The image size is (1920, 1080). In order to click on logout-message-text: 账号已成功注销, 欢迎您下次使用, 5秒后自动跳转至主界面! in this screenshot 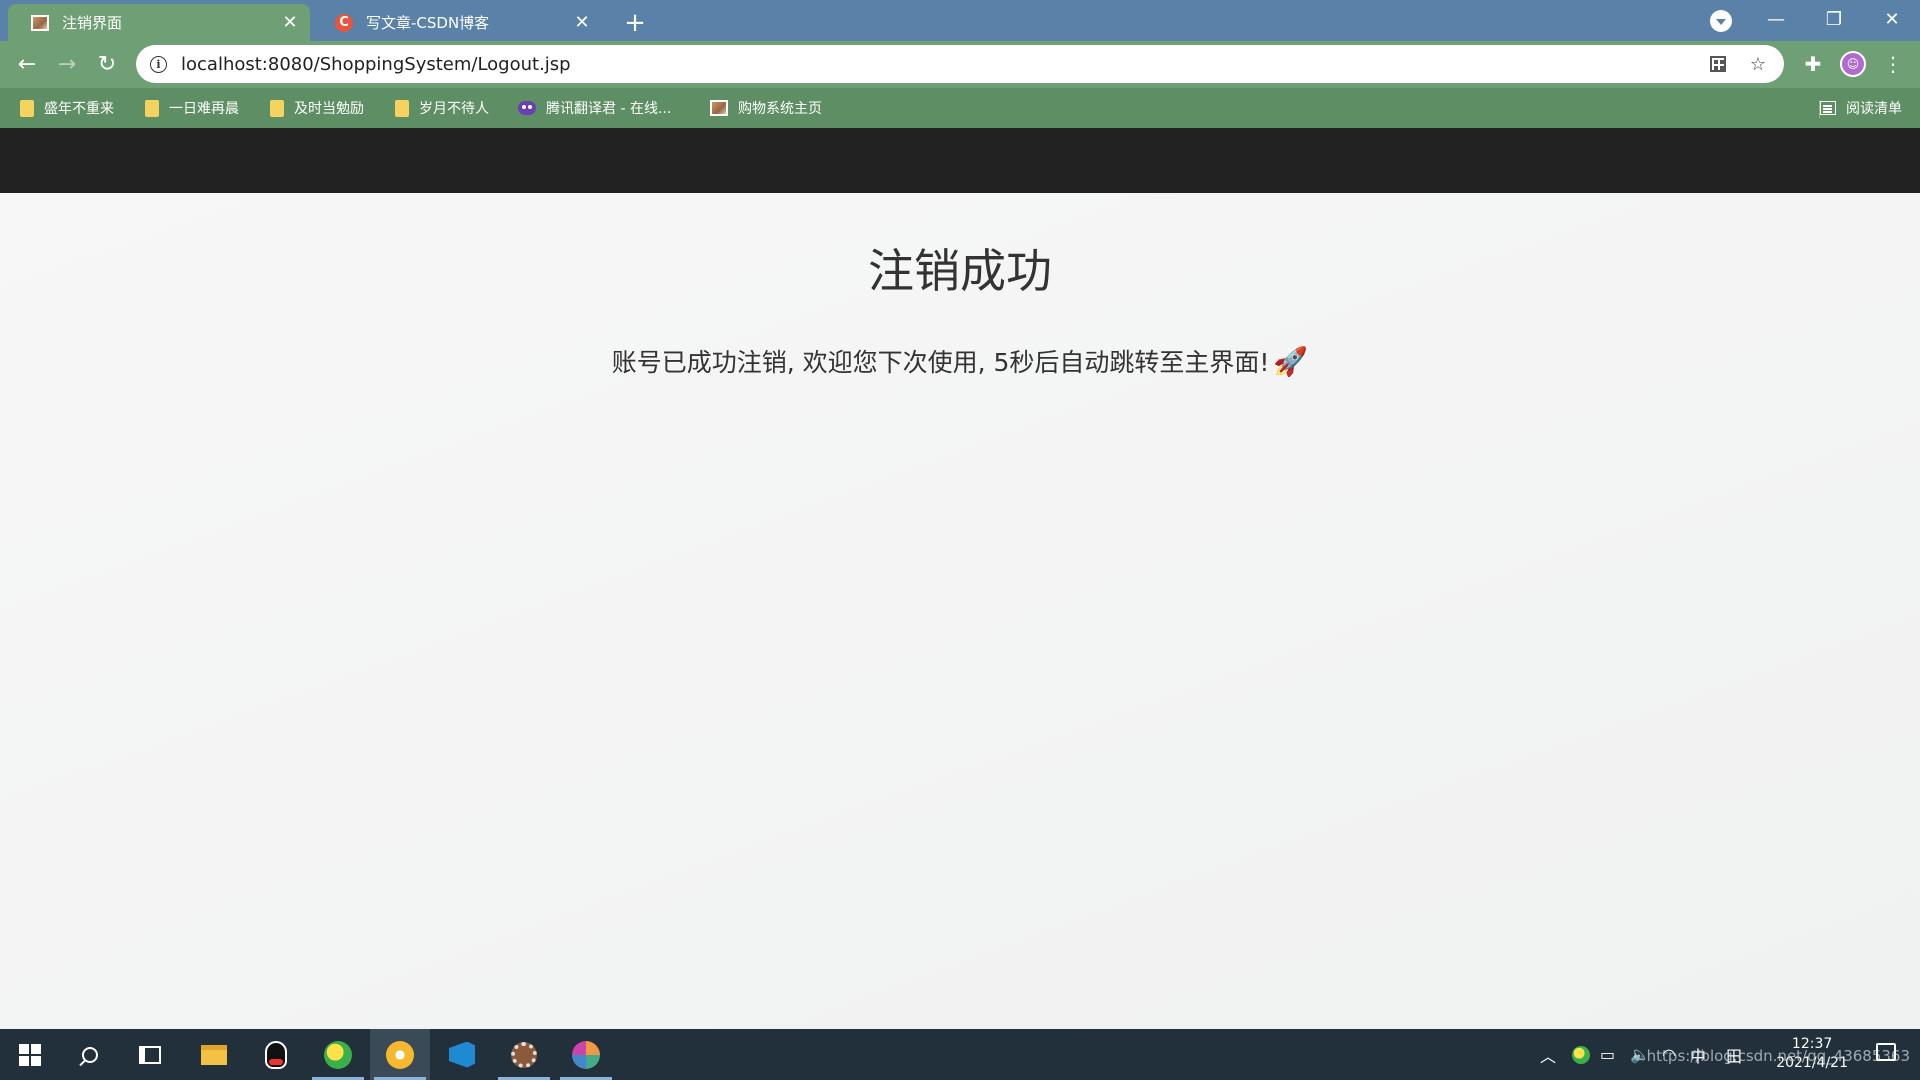, I will do `click(940, 362)`.